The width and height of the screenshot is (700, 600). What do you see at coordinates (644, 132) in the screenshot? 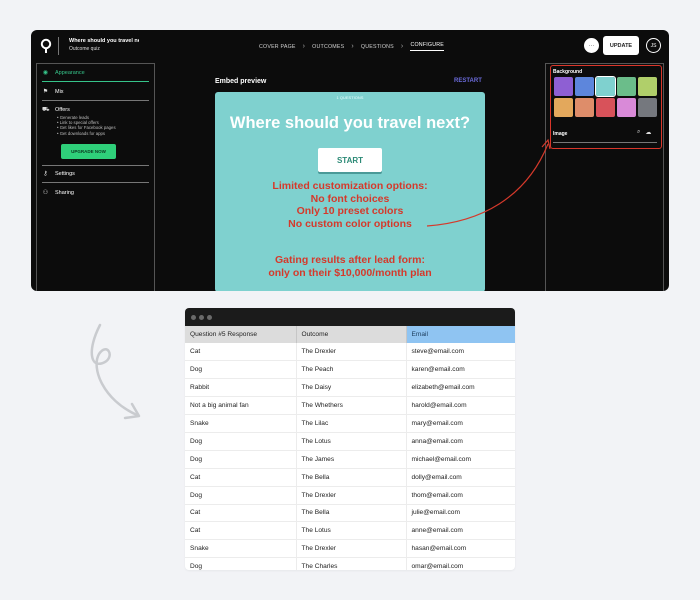
I see `image-actions: ⌕ ☁` at bounding box center [644, 132].